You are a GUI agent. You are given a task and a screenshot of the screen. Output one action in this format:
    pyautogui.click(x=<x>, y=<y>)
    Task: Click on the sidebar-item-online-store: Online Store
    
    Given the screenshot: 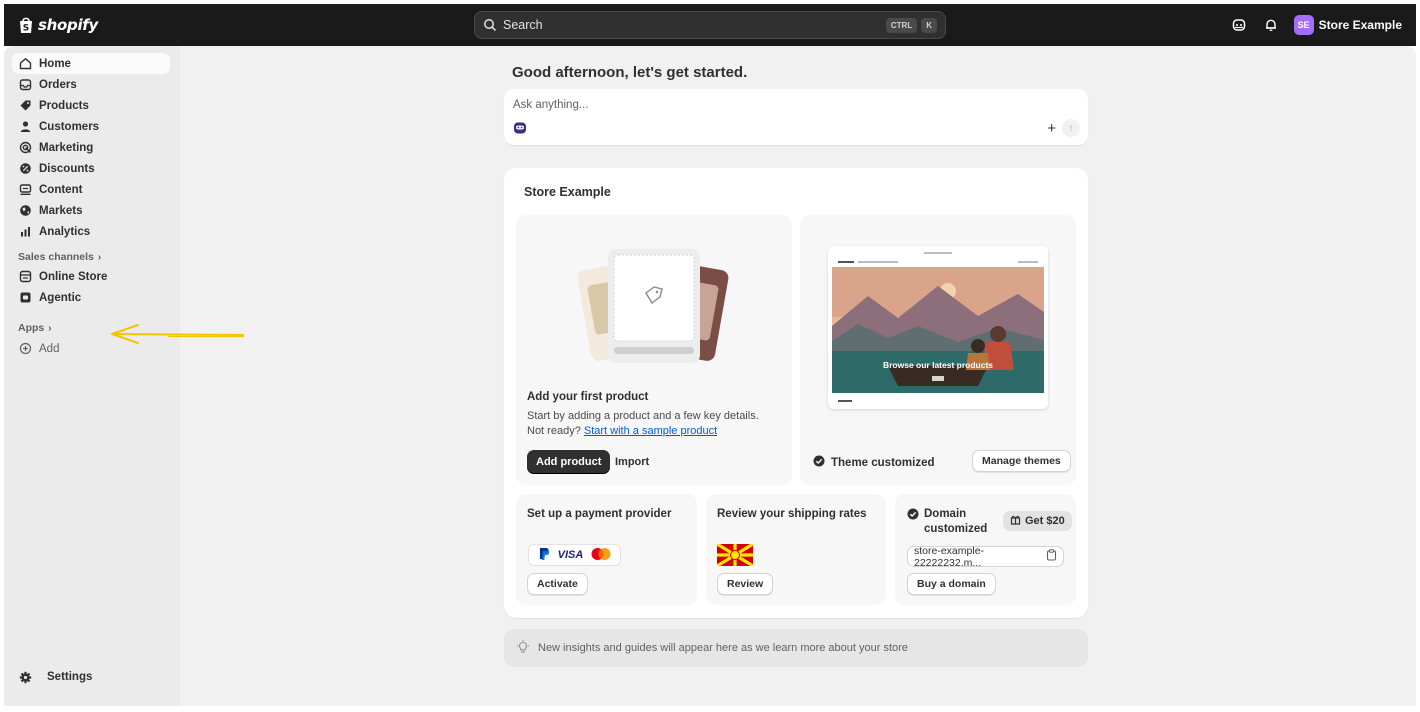 What is the action you would take?
    pyautogui.click(x=91, y=276)
    